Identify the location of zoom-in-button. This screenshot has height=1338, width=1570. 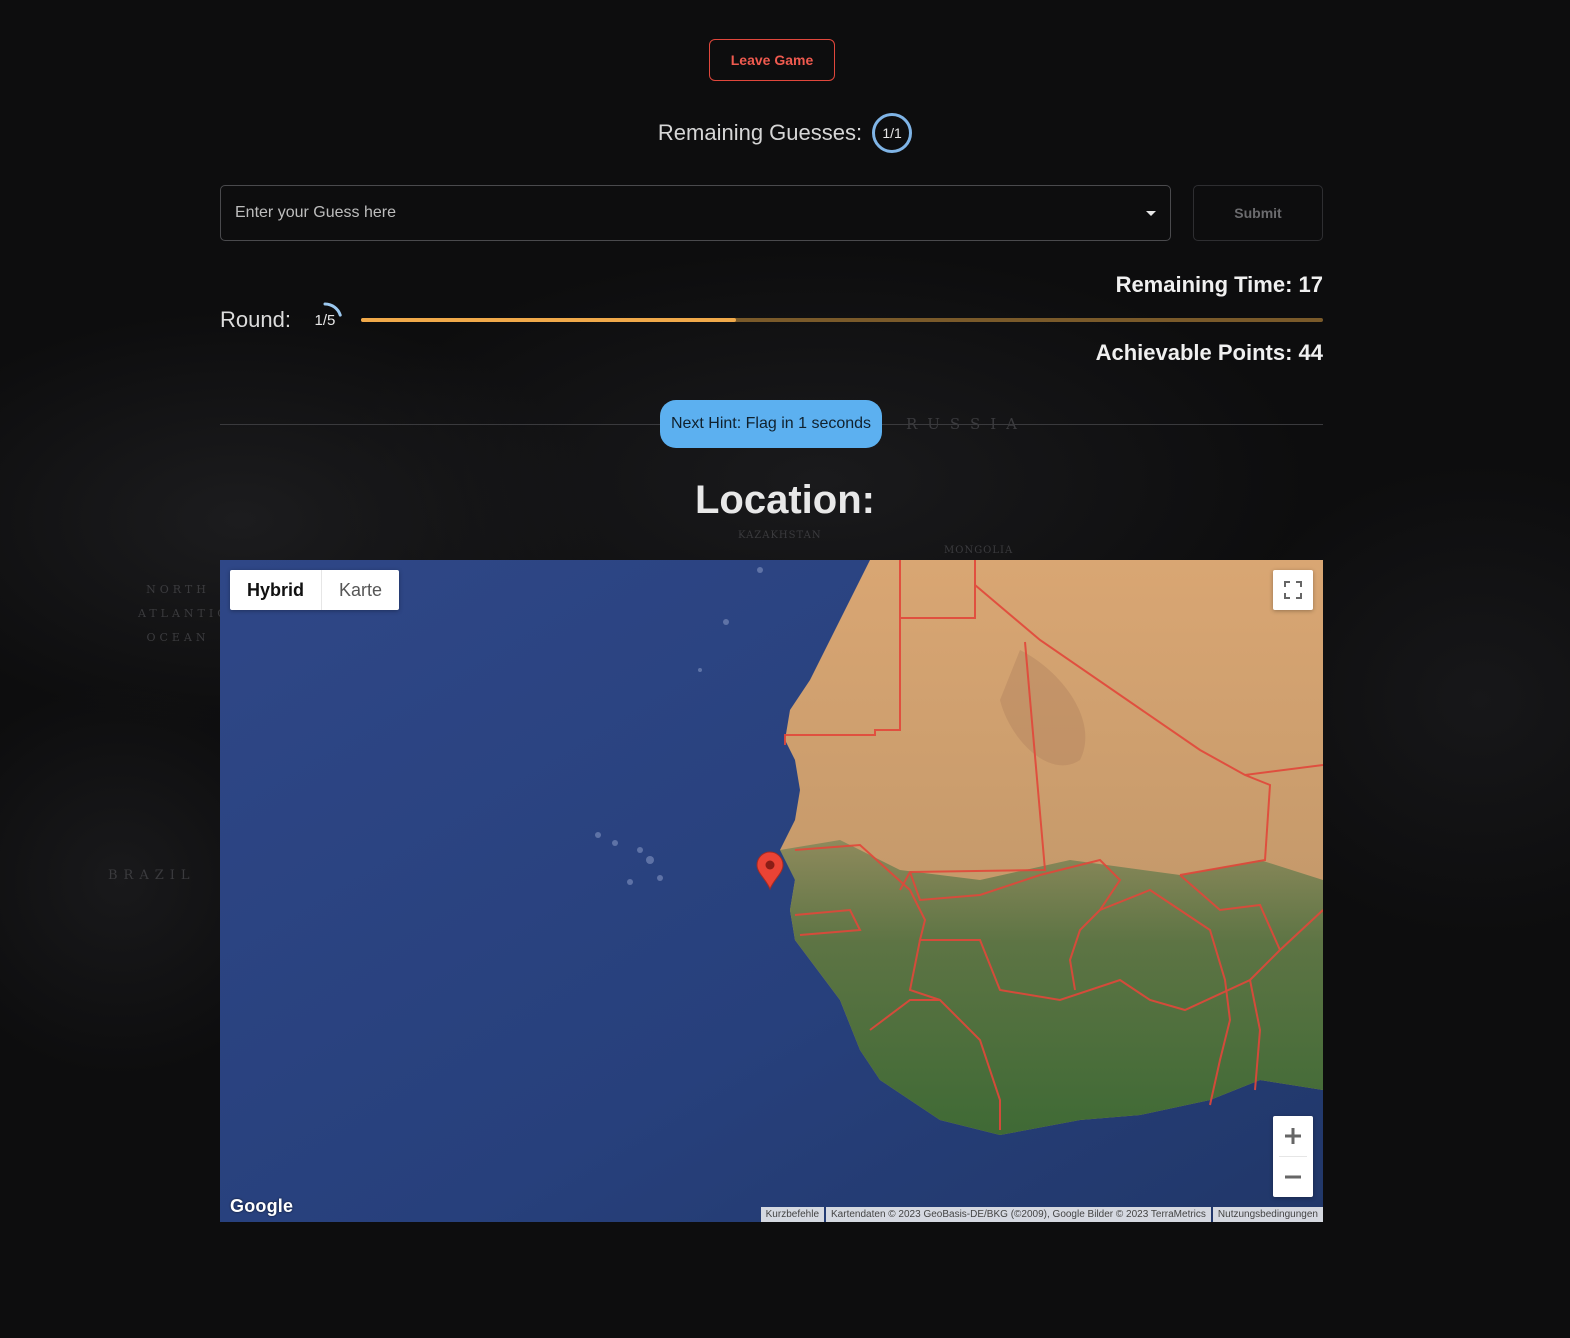
(1293, 1136).